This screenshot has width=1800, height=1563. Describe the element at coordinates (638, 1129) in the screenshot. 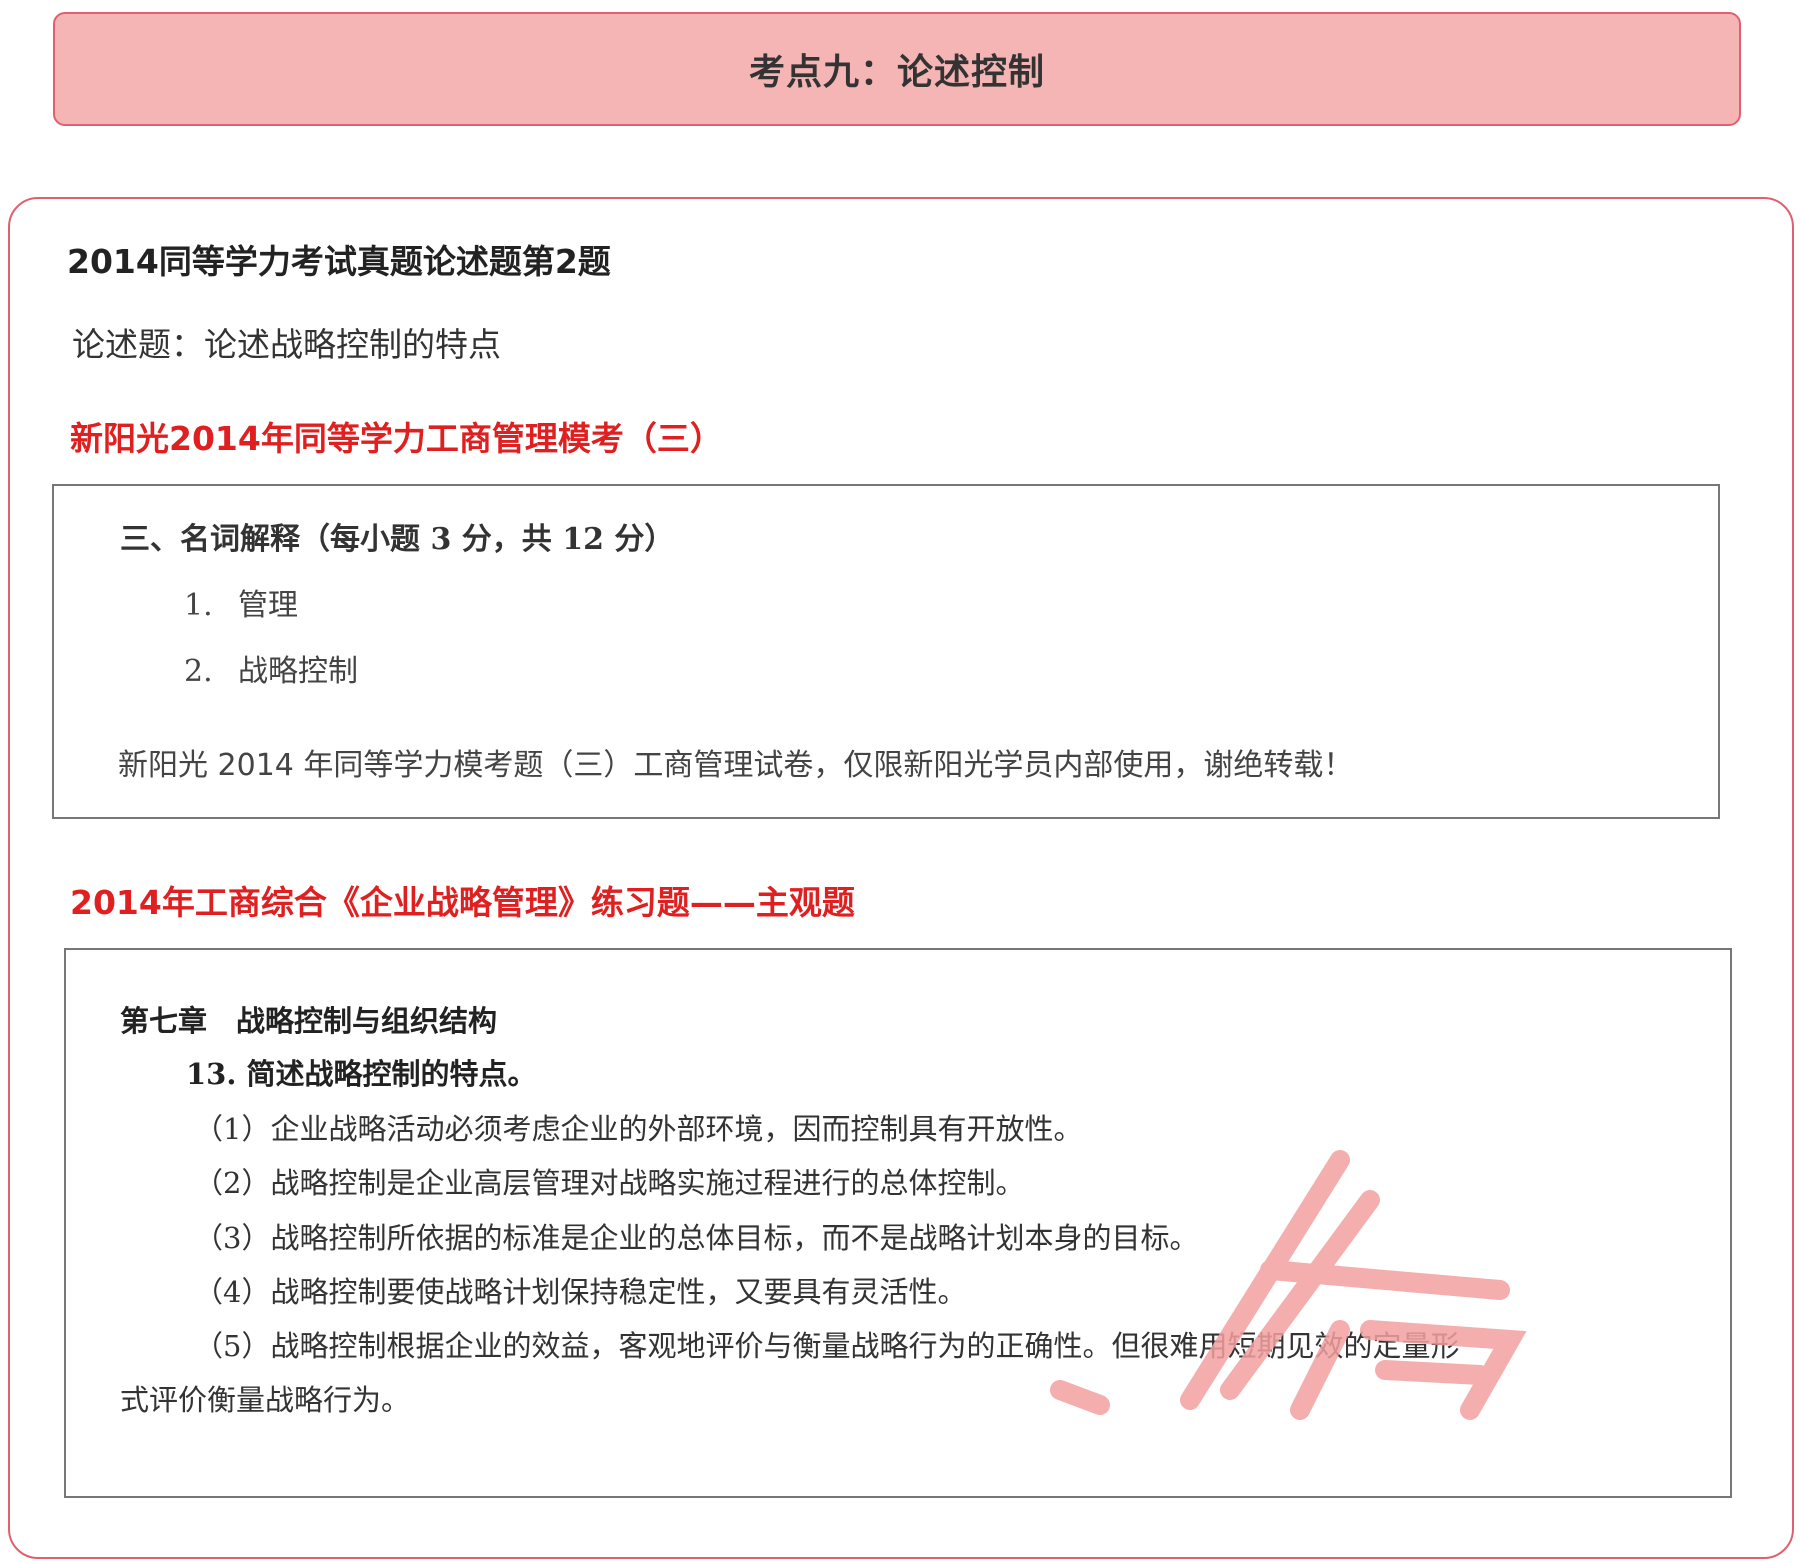

I see `answer-point: （1）企业战略活动必须考虑企业的外部环境，因而控制具有开放性。` at that location.